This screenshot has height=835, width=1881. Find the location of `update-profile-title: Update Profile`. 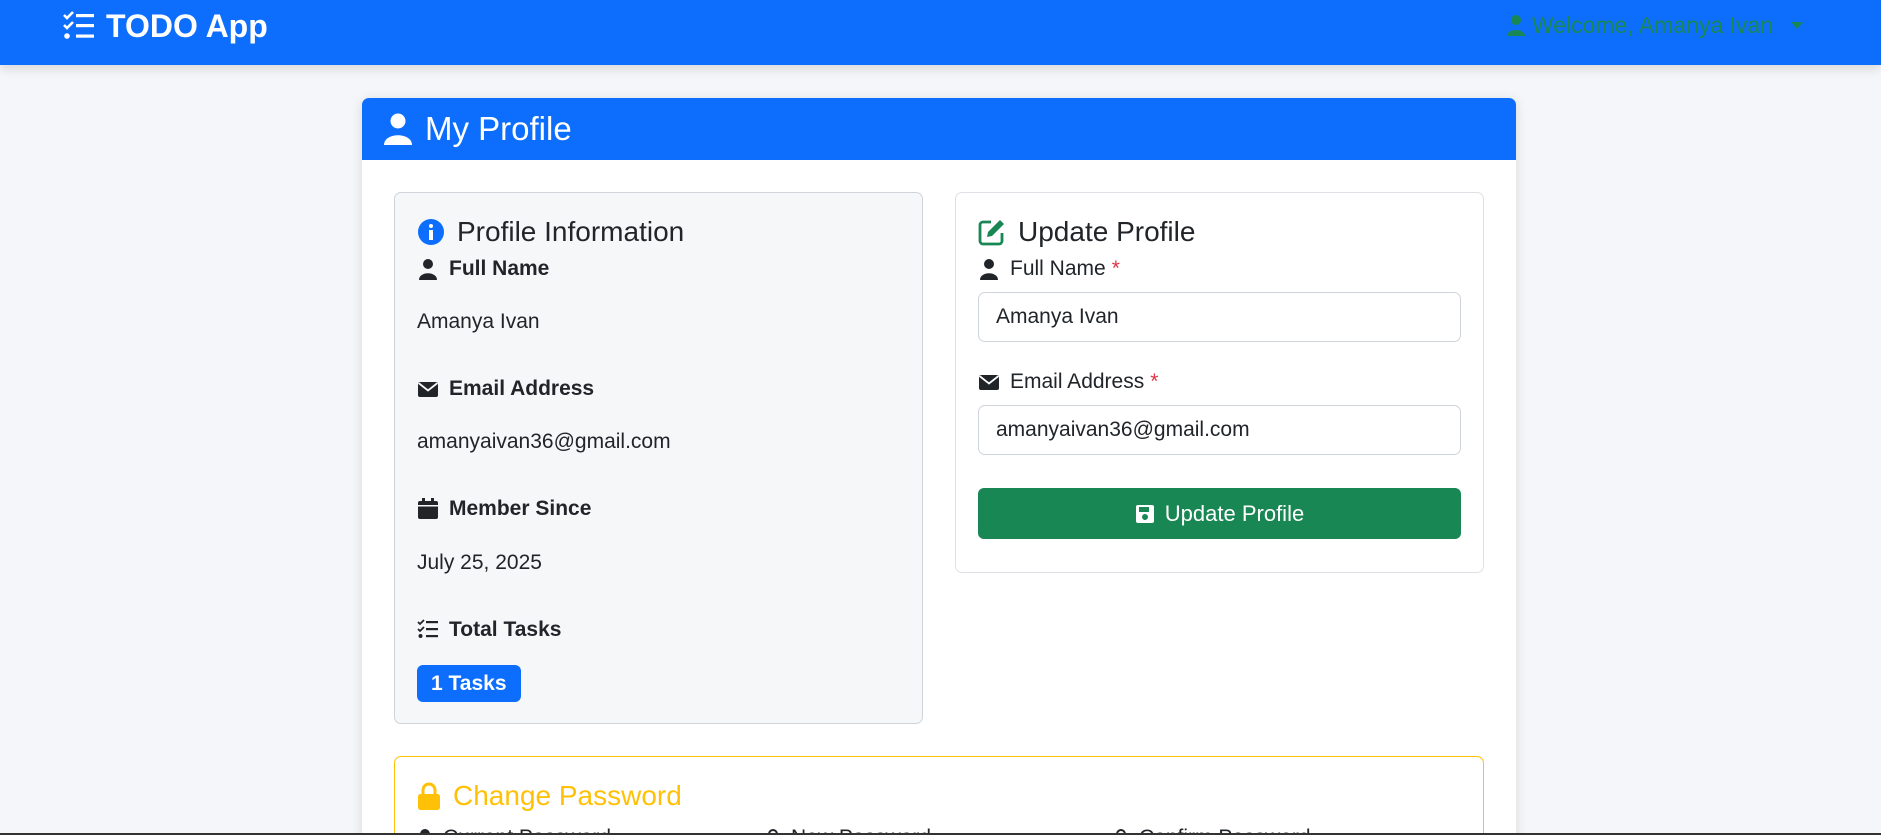

update-profile-title: Update Profile is located at coordinates (1219, 232).